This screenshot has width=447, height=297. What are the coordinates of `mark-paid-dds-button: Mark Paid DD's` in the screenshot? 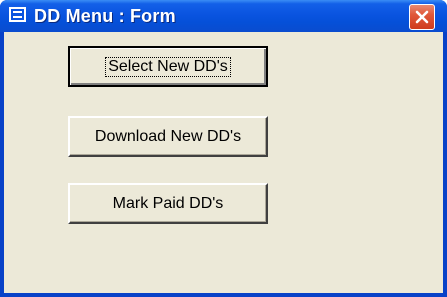 It's located at (168, 203).